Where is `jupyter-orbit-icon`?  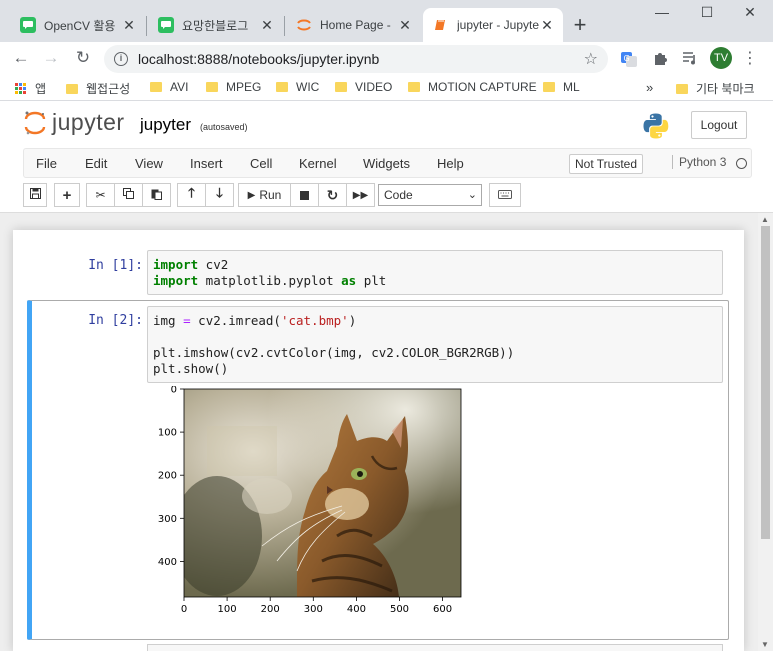
jupyter-orbit-icon is located at coordinates (35, 123).